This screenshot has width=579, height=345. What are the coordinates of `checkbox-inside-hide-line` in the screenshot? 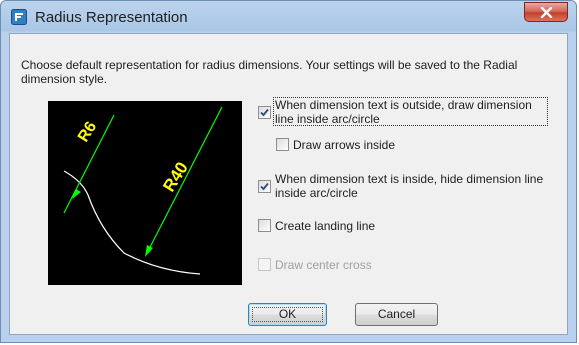 It's located at (264, 186).